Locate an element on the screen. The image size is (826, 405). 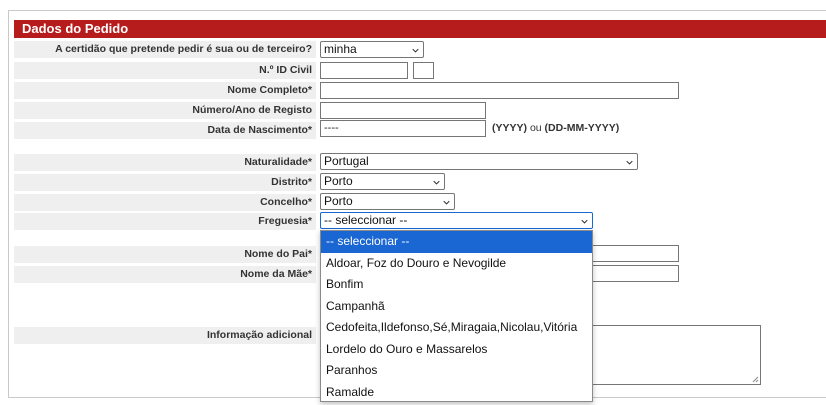
resize-grip-icon is located at coordinates (755, 379).